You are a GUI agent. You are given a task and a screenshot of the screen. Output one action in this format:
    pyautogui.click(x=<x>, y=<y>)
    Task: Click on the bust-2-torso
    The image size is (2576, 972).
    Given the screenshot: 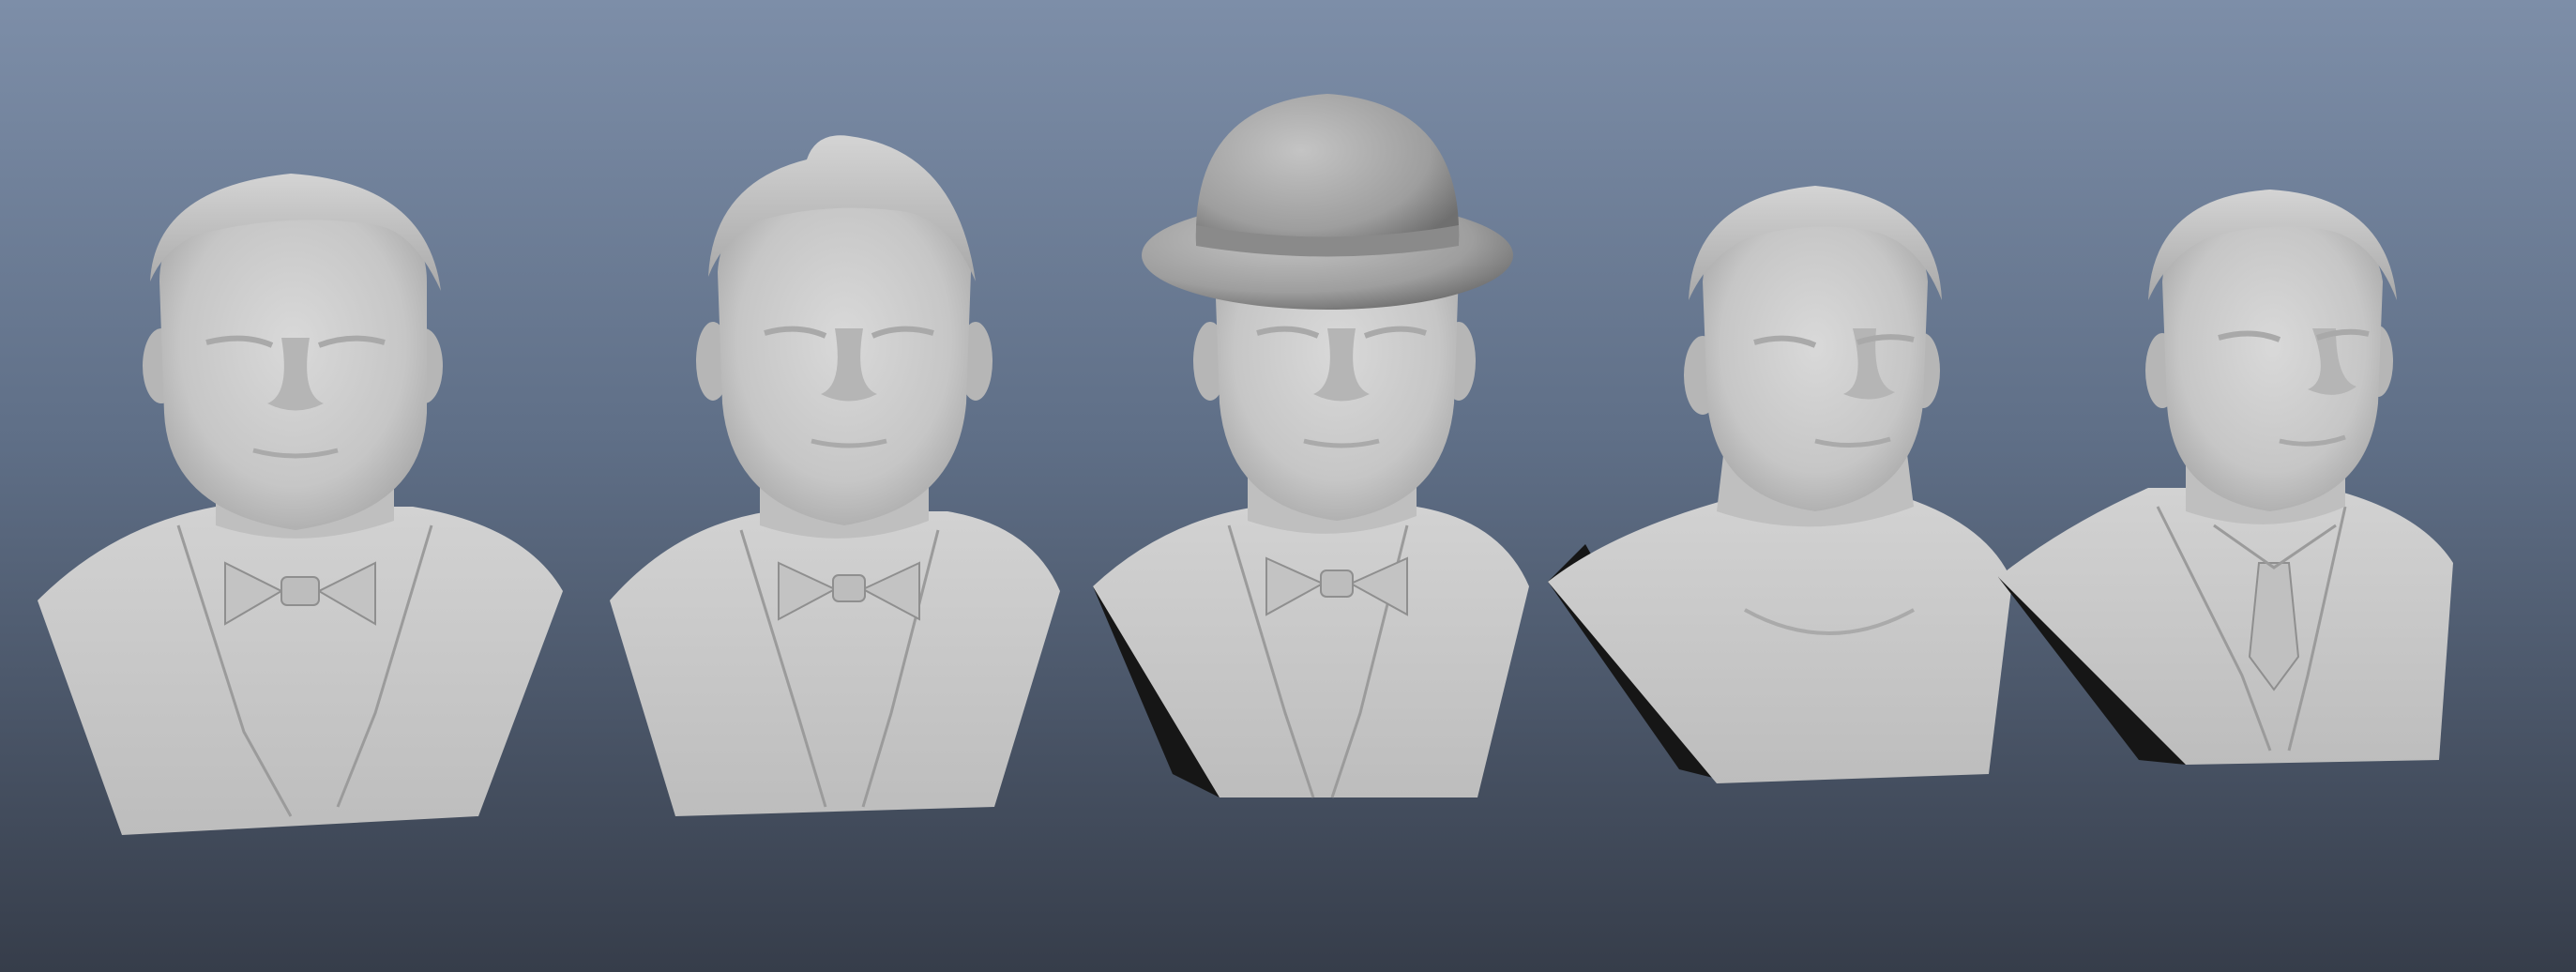 What is the action you would take?
    pyautogui.click(x=835, y=663)
    